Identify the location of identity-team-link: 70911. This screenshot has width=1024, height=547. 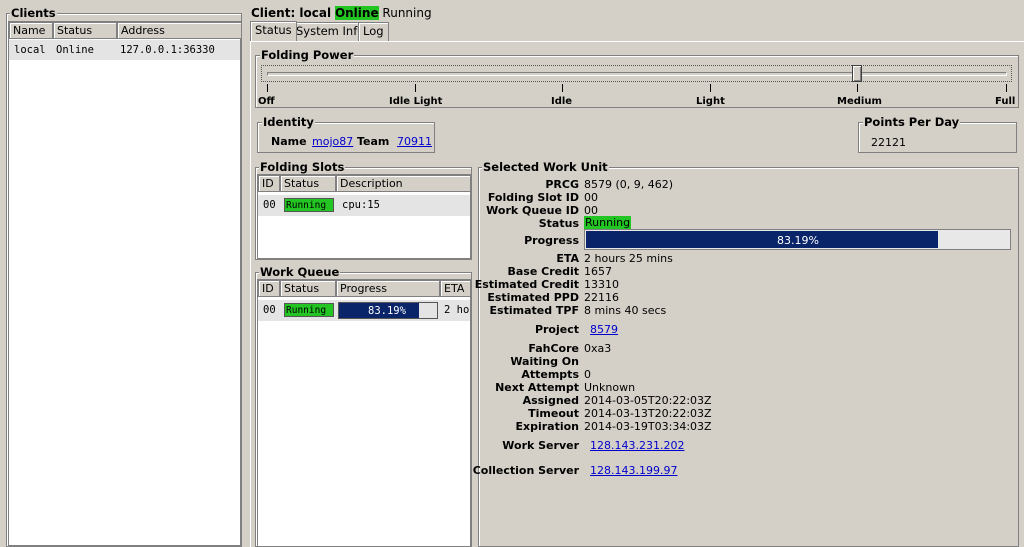
(414, 141).